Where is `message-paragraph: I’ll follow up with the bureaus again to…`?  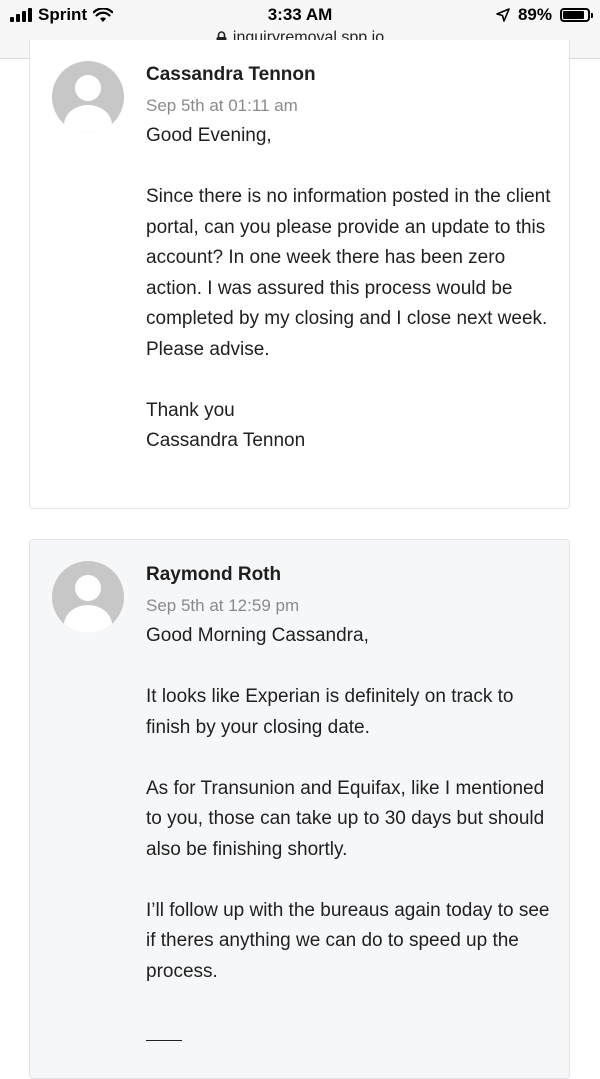 message-paragraph: I’ll follow up with the bureaus again to… is located at coordinates (348, 940).